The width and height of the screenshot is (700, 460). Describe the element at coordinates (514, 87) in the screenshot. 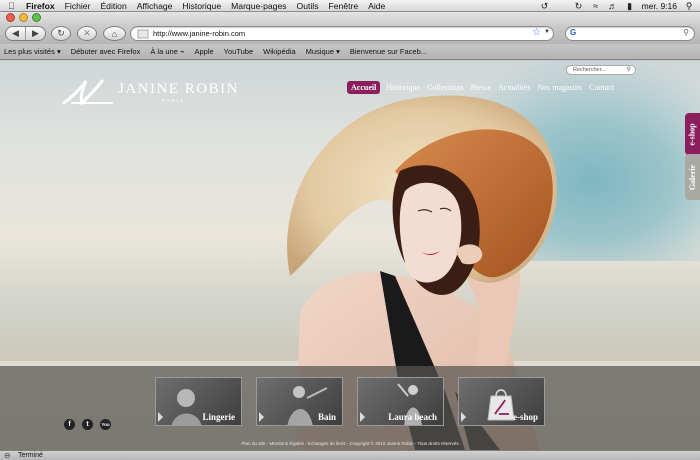

I see `nav-actualites: Actualités` at that location.